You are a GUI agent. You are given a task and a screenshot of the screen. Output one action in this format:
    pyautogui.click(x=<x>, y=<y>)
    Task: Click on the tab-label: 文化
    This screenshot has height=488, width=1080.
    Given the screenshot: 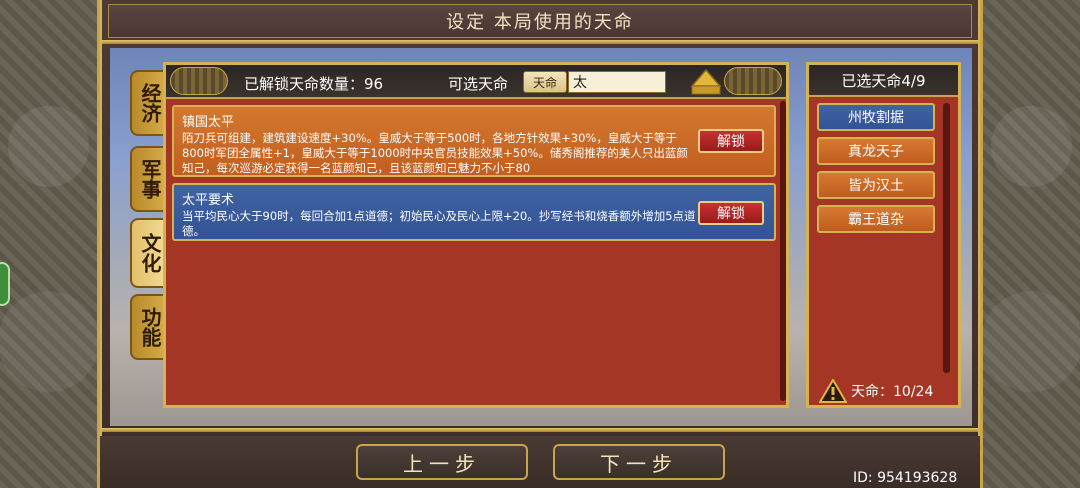 What is the action you would take?
    pyautogui.click(x=150, y=253)
    